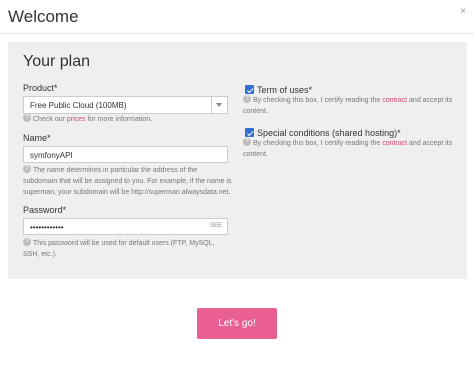 The width and height of the screenshot is (474, 366). I want to click on password-value: ••••••••••••, so click(47, 227).